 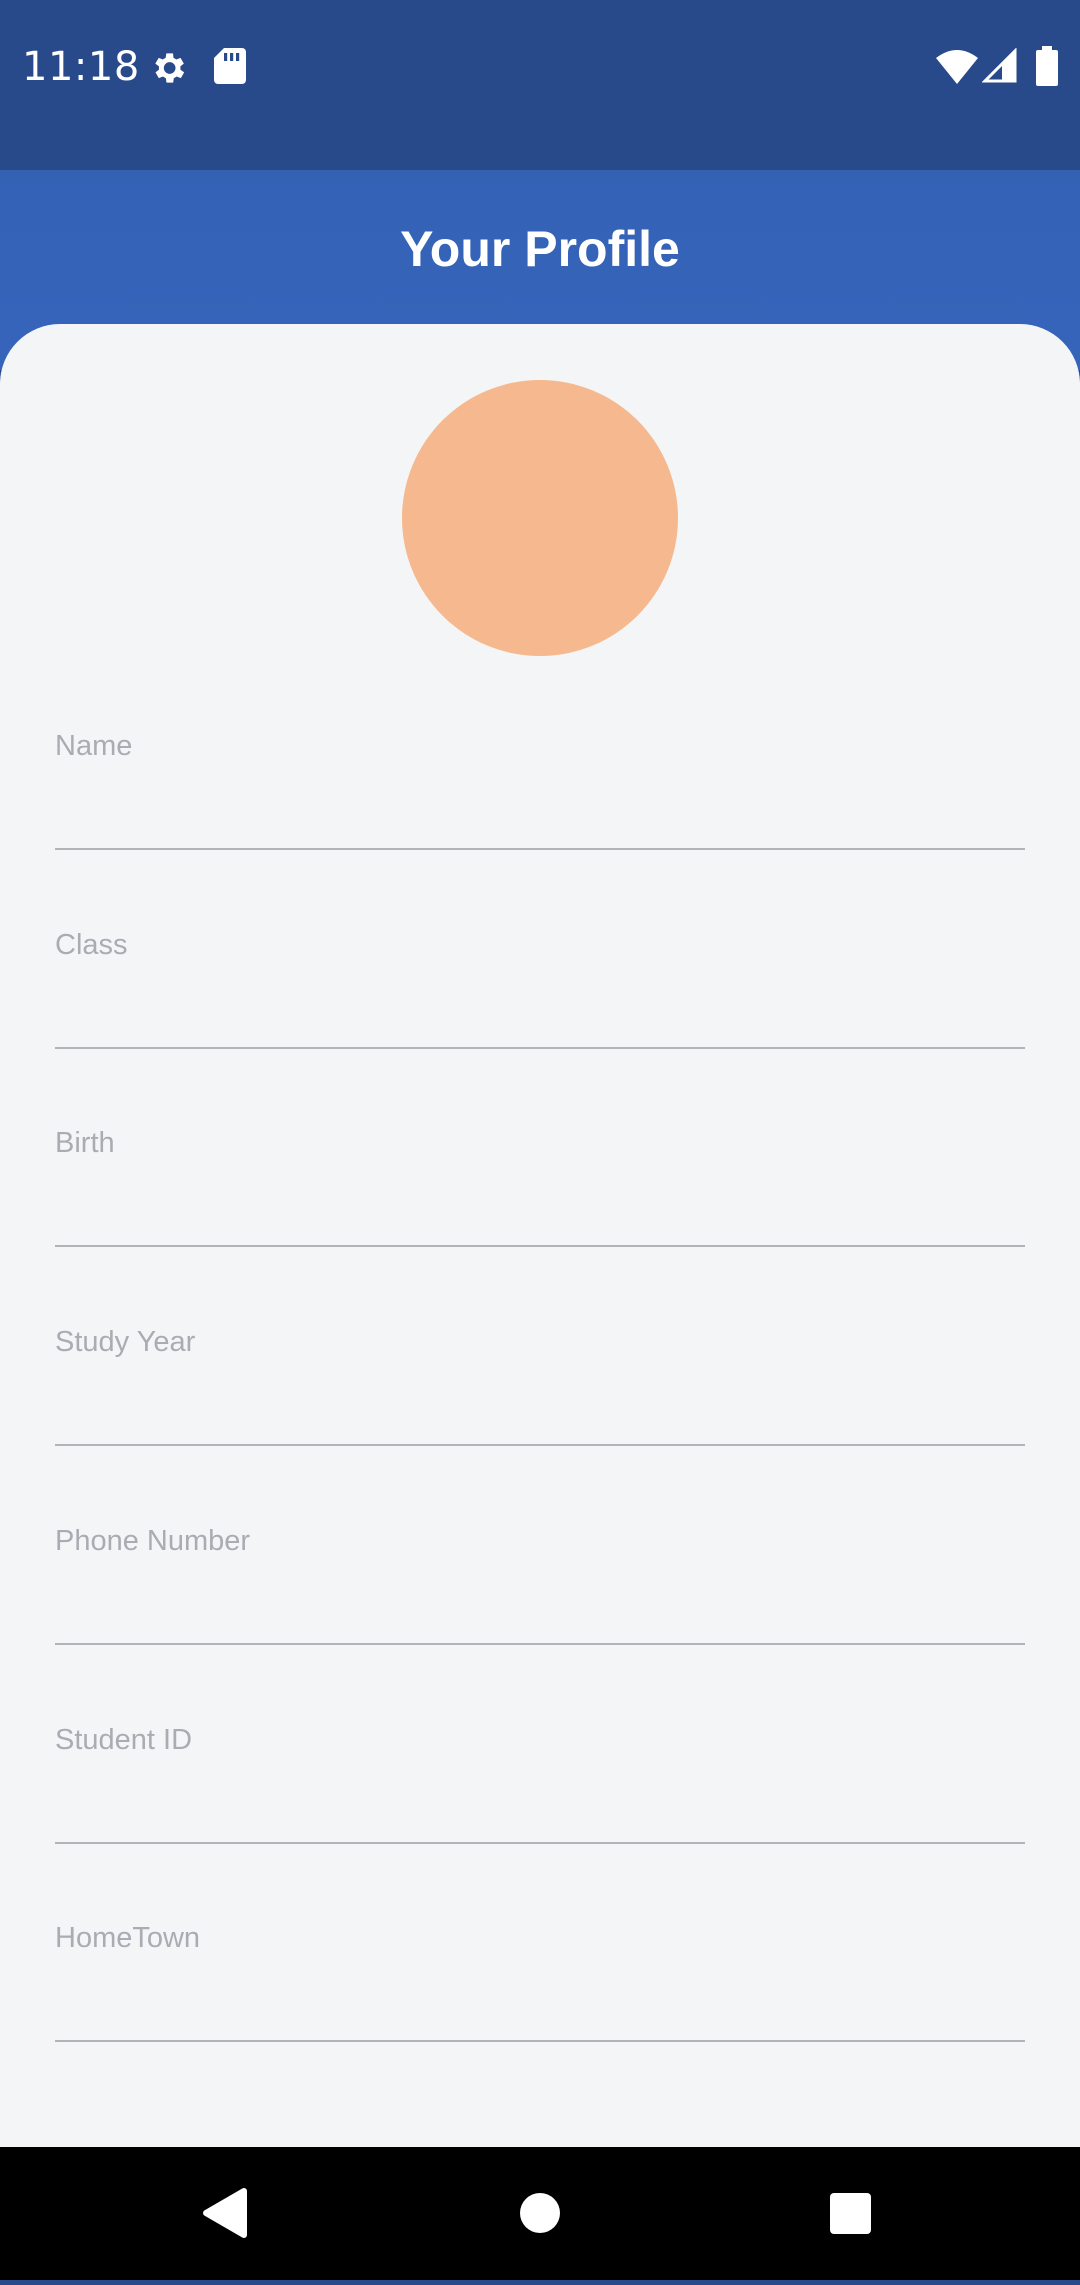 I want to click on study-year-field: Study Year, so click(x=540, y=1396).